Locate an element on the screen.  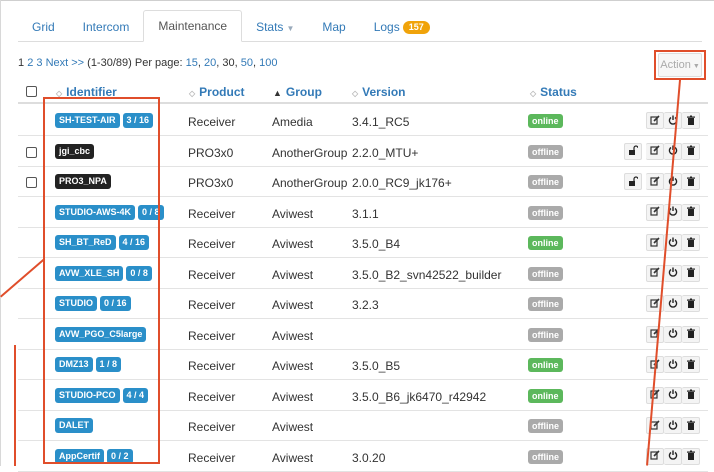
group-cell: AnotherGroup is located at coordinates (310, 152).